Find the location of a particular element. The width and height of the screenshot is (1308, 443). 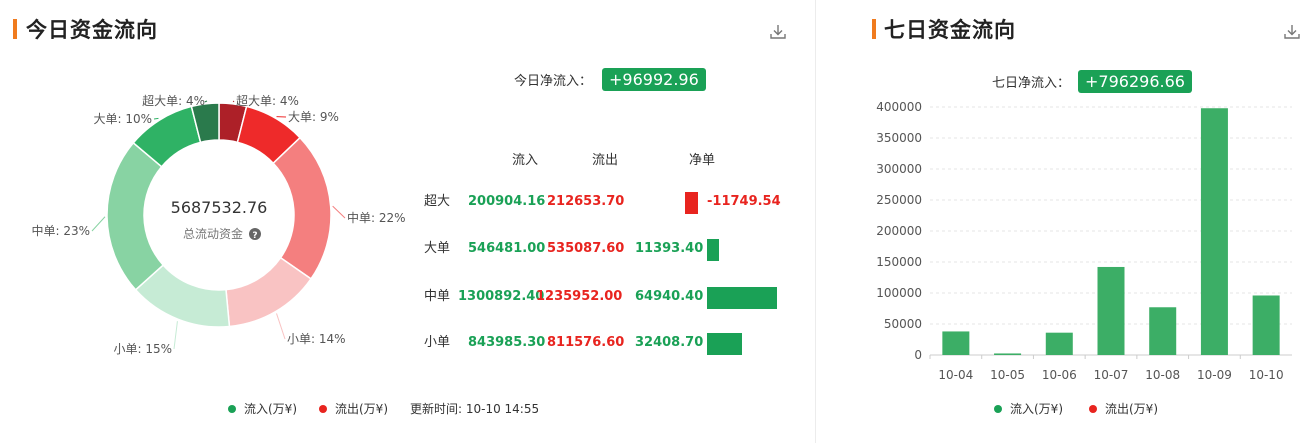

panel-divider is located at coordinates (815, 221).